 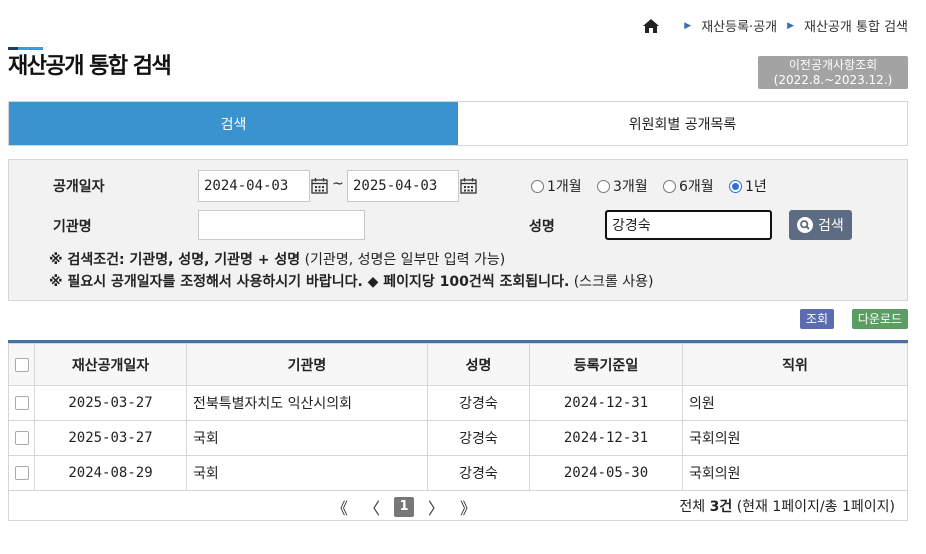 I want to click on view-button: 조회, so click(x=816, y=319).